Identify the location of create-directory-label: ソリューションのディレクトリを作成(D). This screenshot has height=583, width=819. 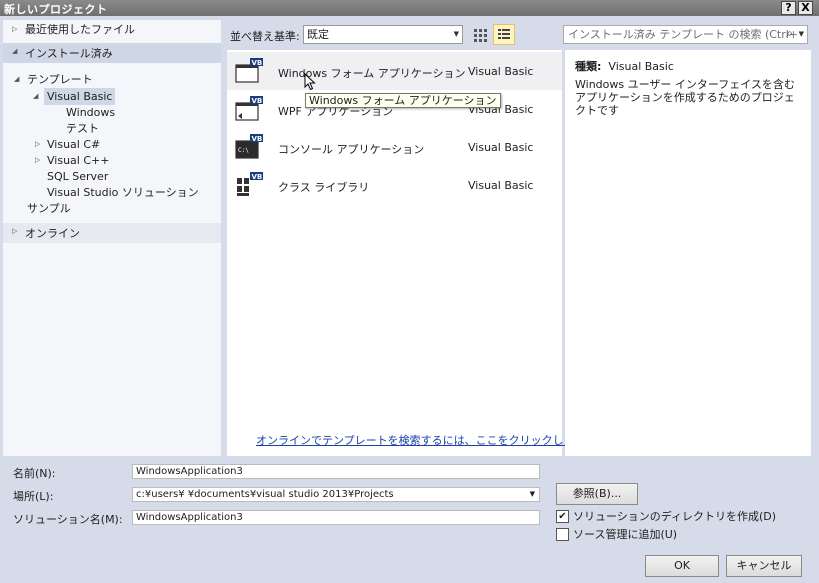
(675, 516).